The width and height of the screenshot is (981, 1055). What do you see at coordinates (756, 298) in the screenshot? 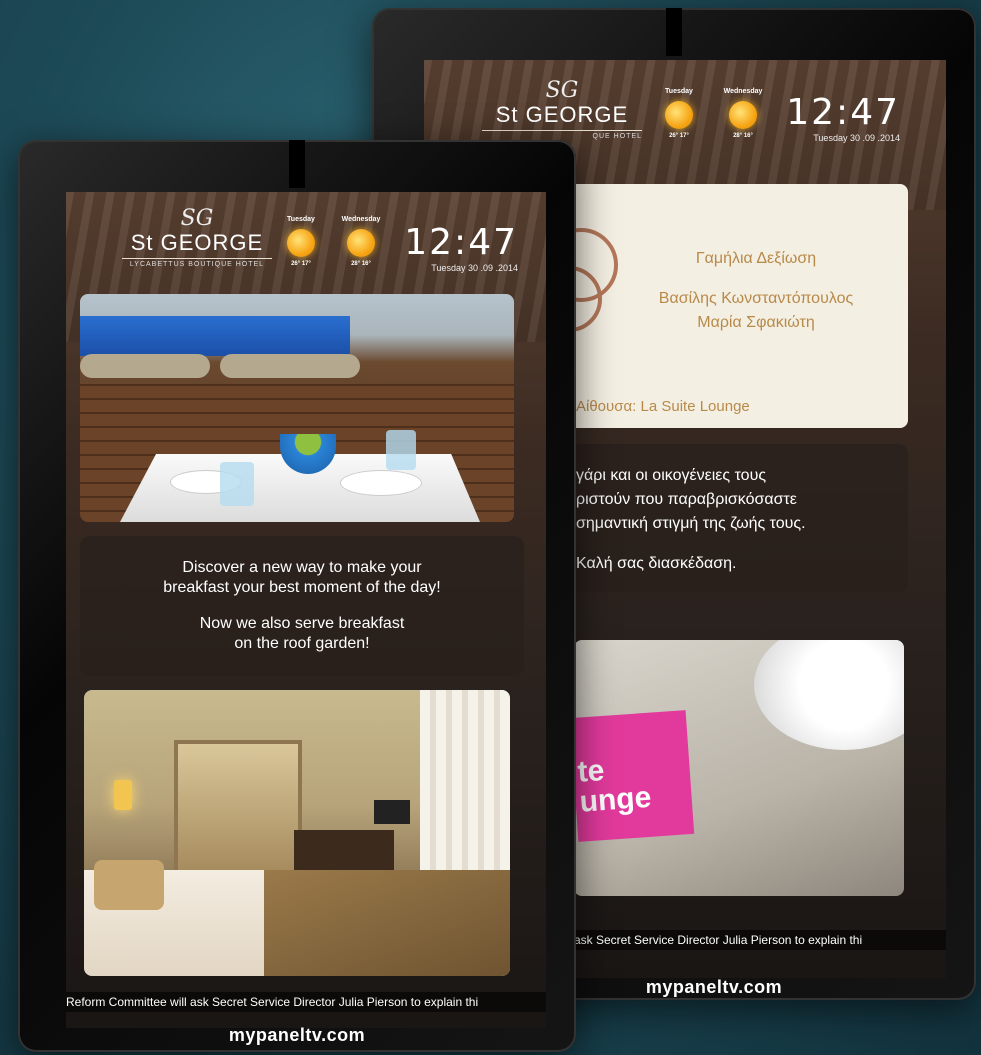
I see `groom-name: Βασίλης Κωνσταντόπουλος` at bounding box center [756, 298].